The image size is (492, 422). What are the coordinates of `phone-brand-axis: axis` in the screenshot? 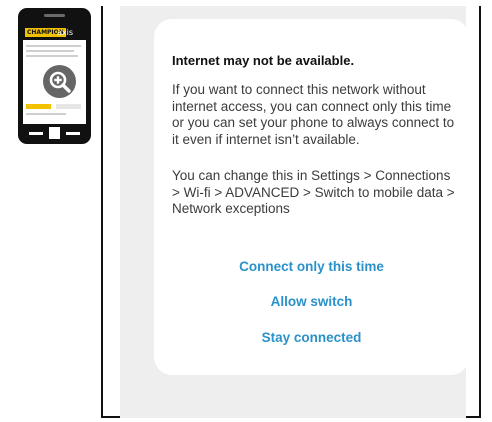 It's located at (65, 32).